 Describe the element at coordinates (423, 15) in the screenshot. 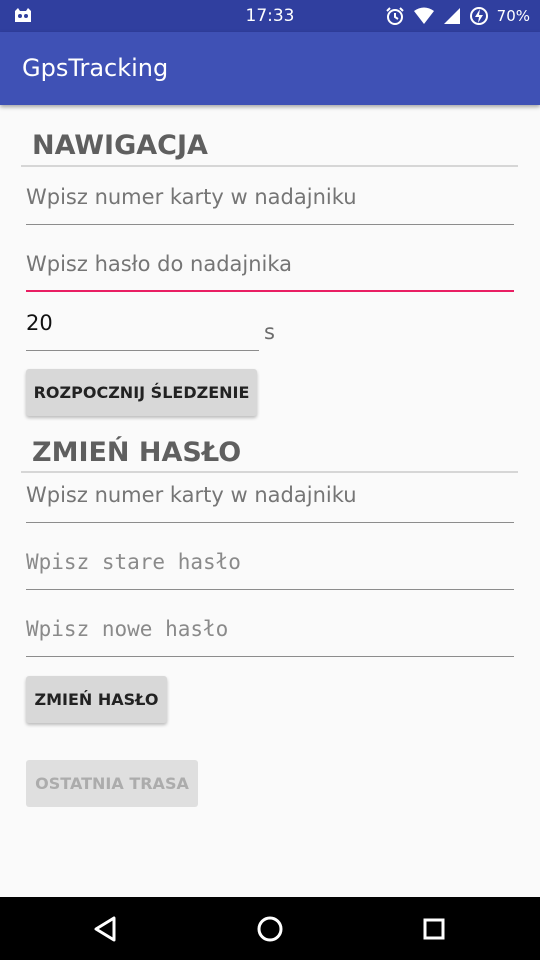

I see `wifi-icon` at that location.